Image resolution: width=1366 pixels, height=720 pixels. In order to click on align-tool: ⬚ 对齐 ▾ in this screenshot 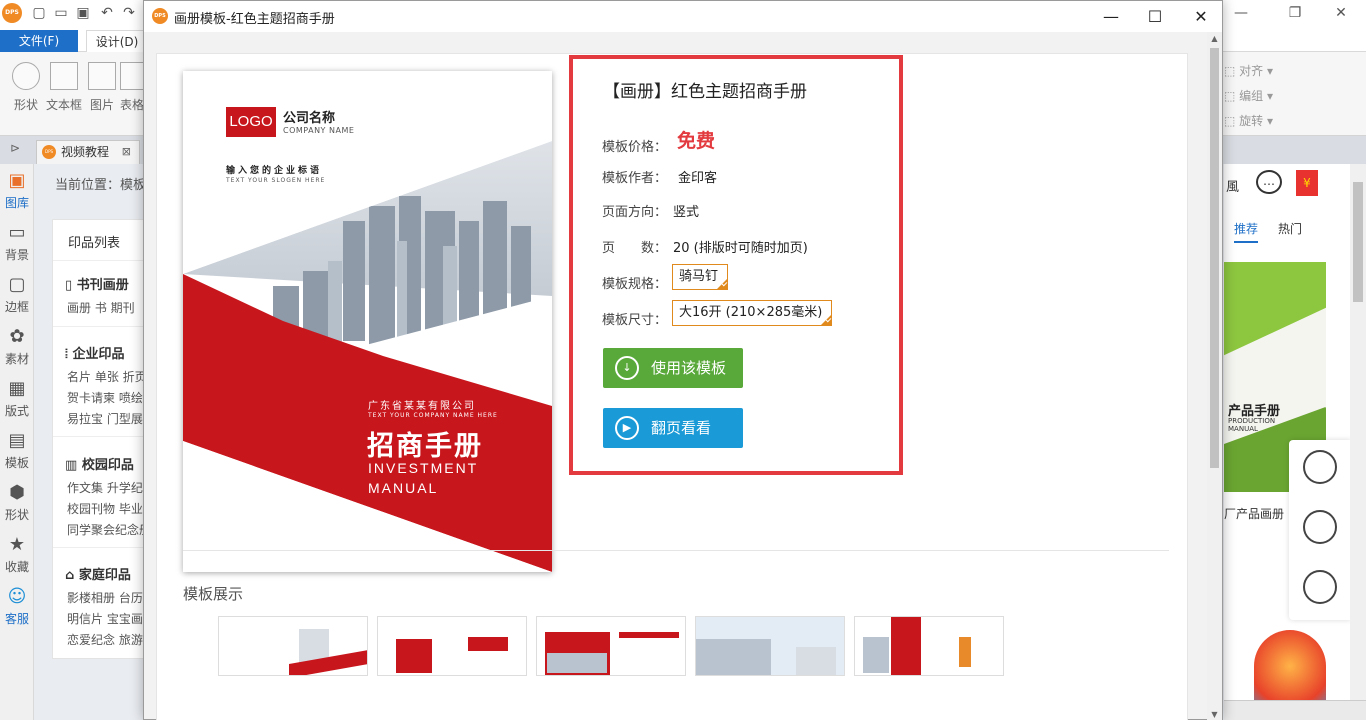, I will do `click(1264, 70)`.